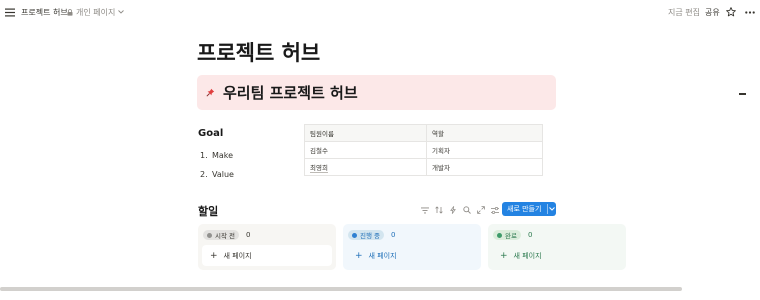 The image size is (760, 300). What do you see at coordinates (380, 12) in the screenshot?
I see `top-bar: 프로젝트 허브 개인 페이지 지금 편집 공유` at bounding box center [380, 12].